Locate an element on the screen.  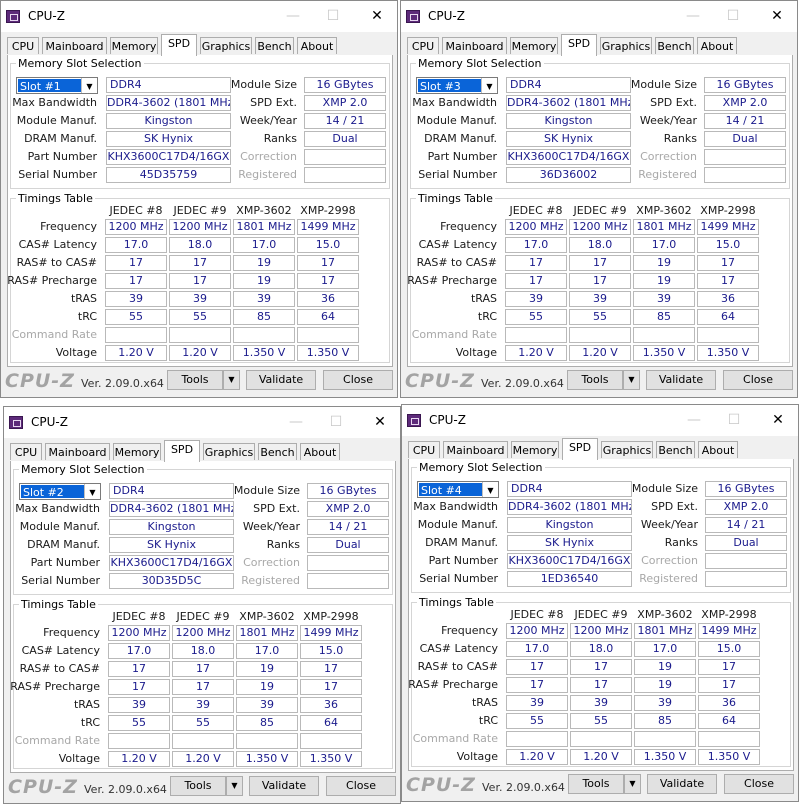
slot-select: Slot #3 ▼ is located at coordinates (457, 85).